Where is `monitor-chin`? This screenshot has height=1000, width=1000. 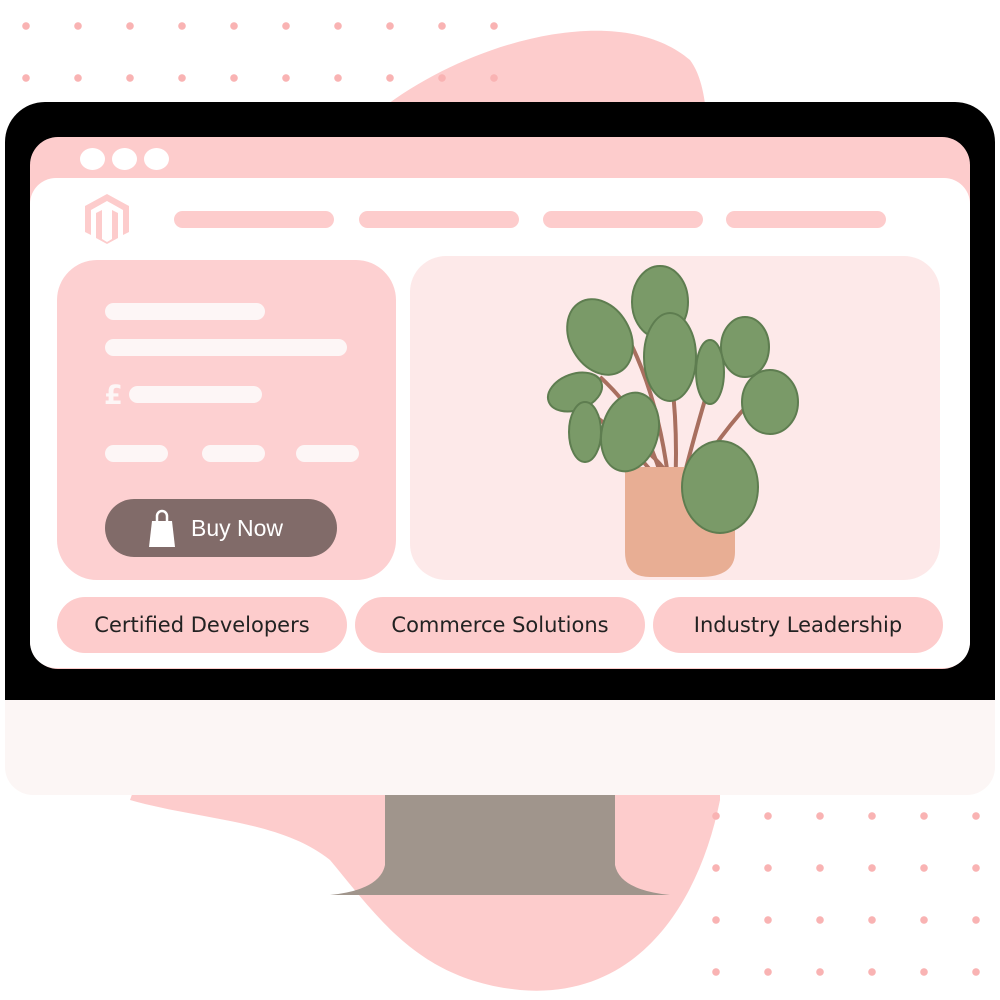
monitor-chin is located at coordinates (500, 747).